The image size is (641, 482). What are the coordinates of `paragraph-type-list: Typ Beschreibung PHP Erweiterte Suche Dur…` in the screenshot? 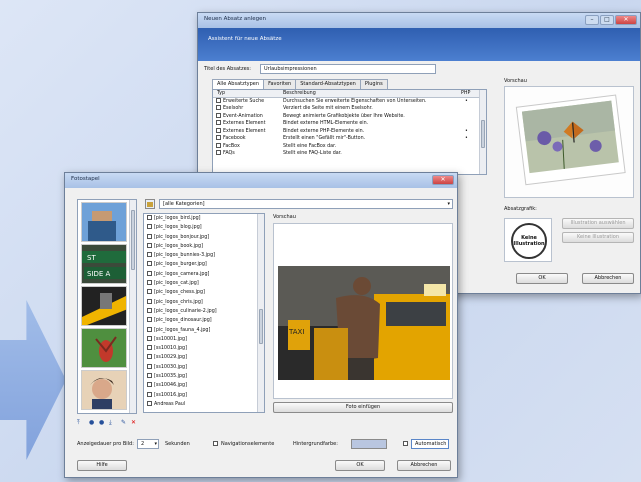 It's located at (349, 132).